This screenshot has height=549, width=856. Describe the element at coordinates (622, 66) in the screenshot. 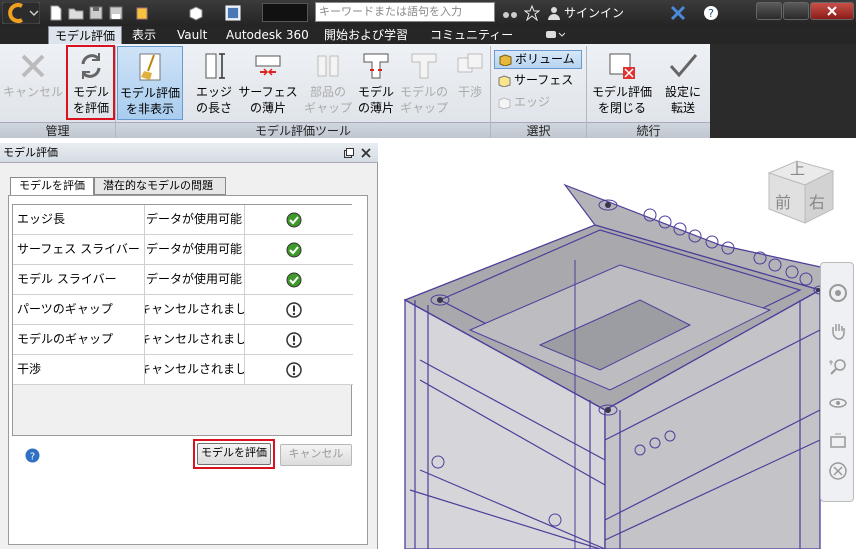

I see `close-evaluation-icon` at that location.